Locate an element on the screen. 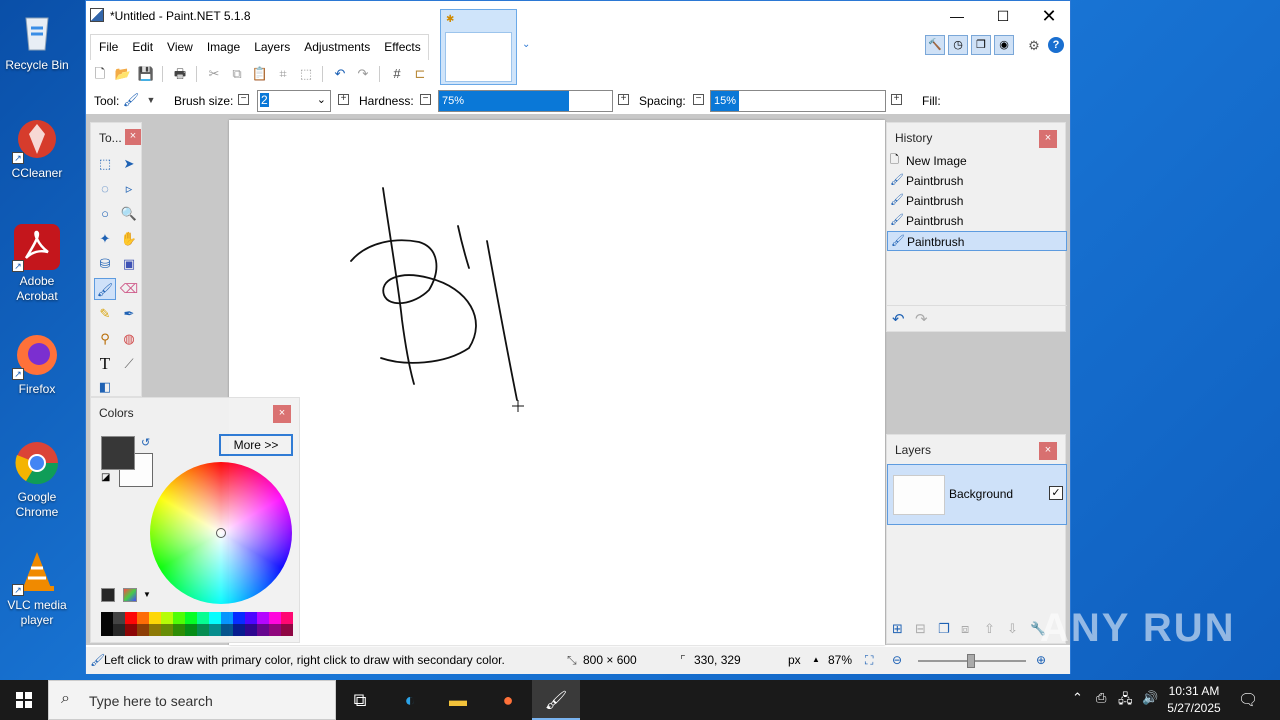 This screenshot has width=1280, height=720. cut-icon: ✂ is located at coordinates (214, 74).